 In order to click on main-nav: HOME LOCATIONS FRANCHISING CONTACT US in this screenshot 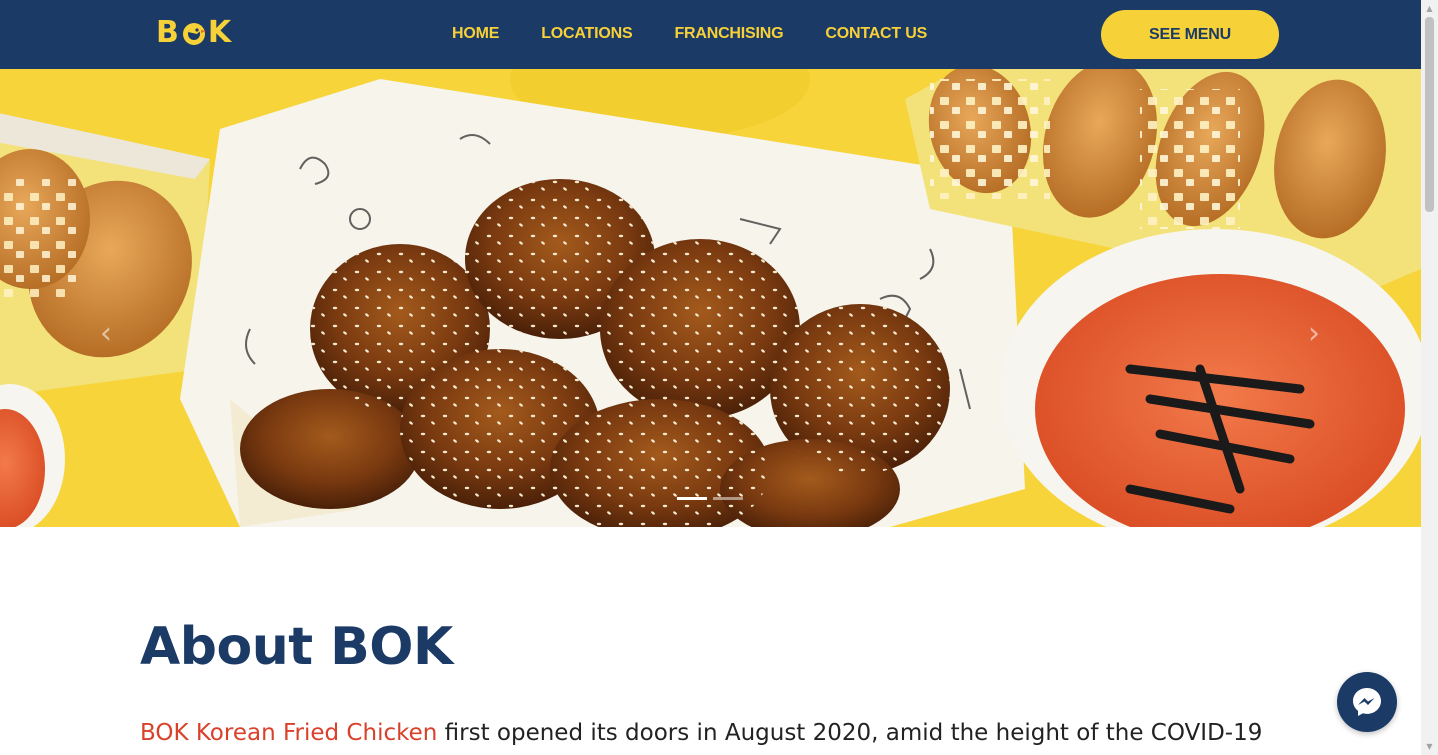, I will do `click(710, 34)`.